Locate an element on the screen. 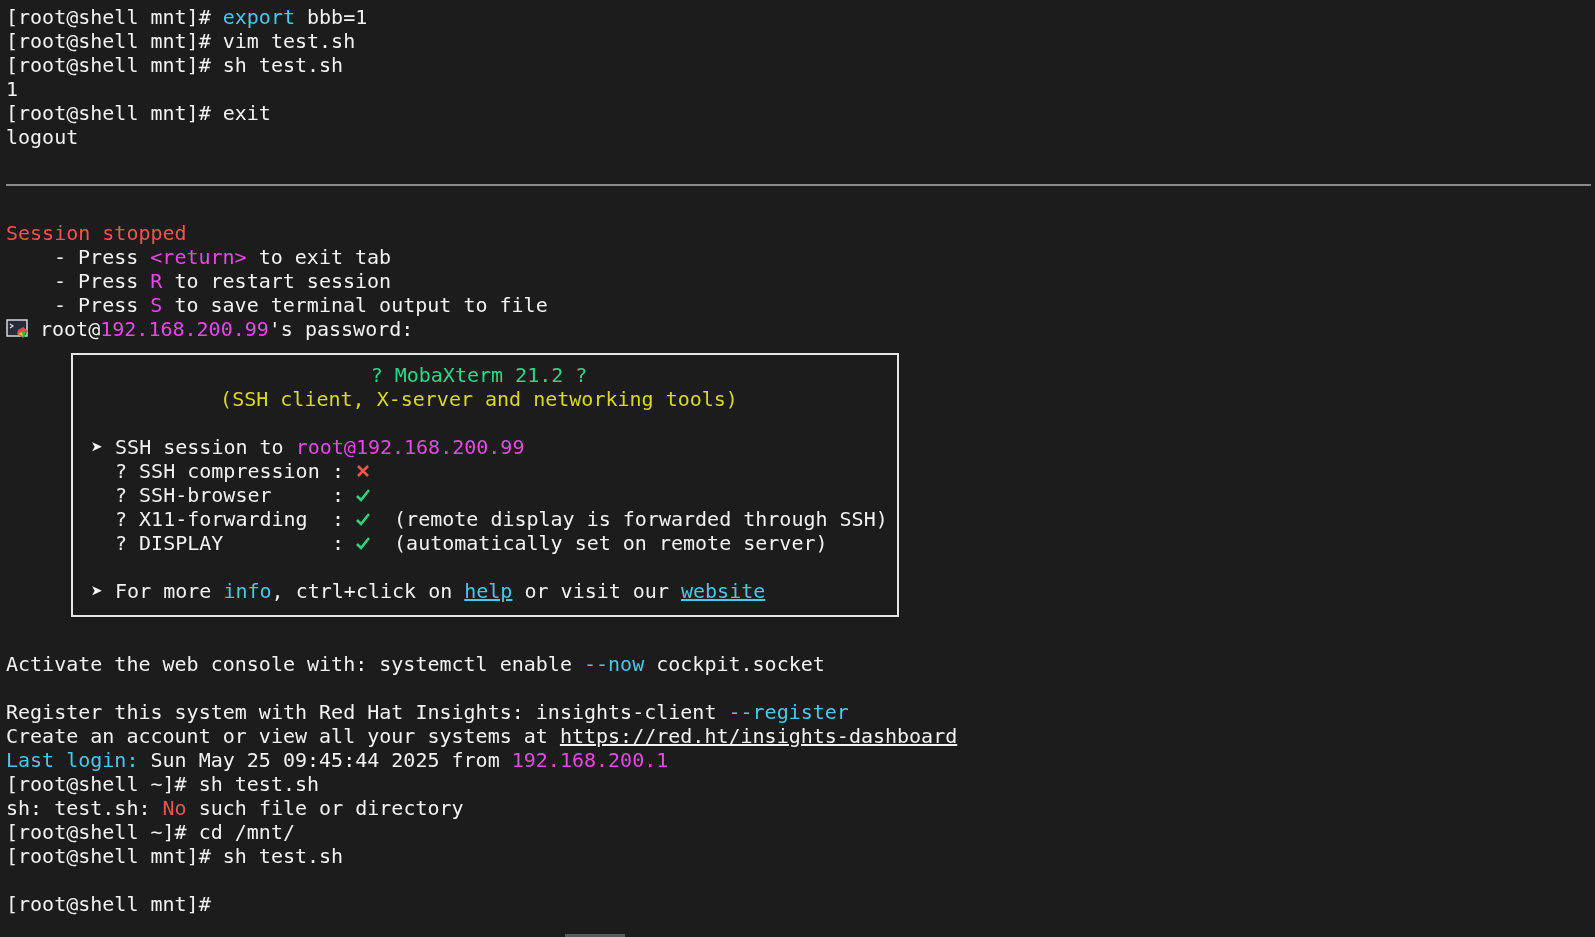 The width and height of the screenshot is (1595, 937). banner-title: ? MobaXterm 21.2 ? is located at coordinates (479, 375).